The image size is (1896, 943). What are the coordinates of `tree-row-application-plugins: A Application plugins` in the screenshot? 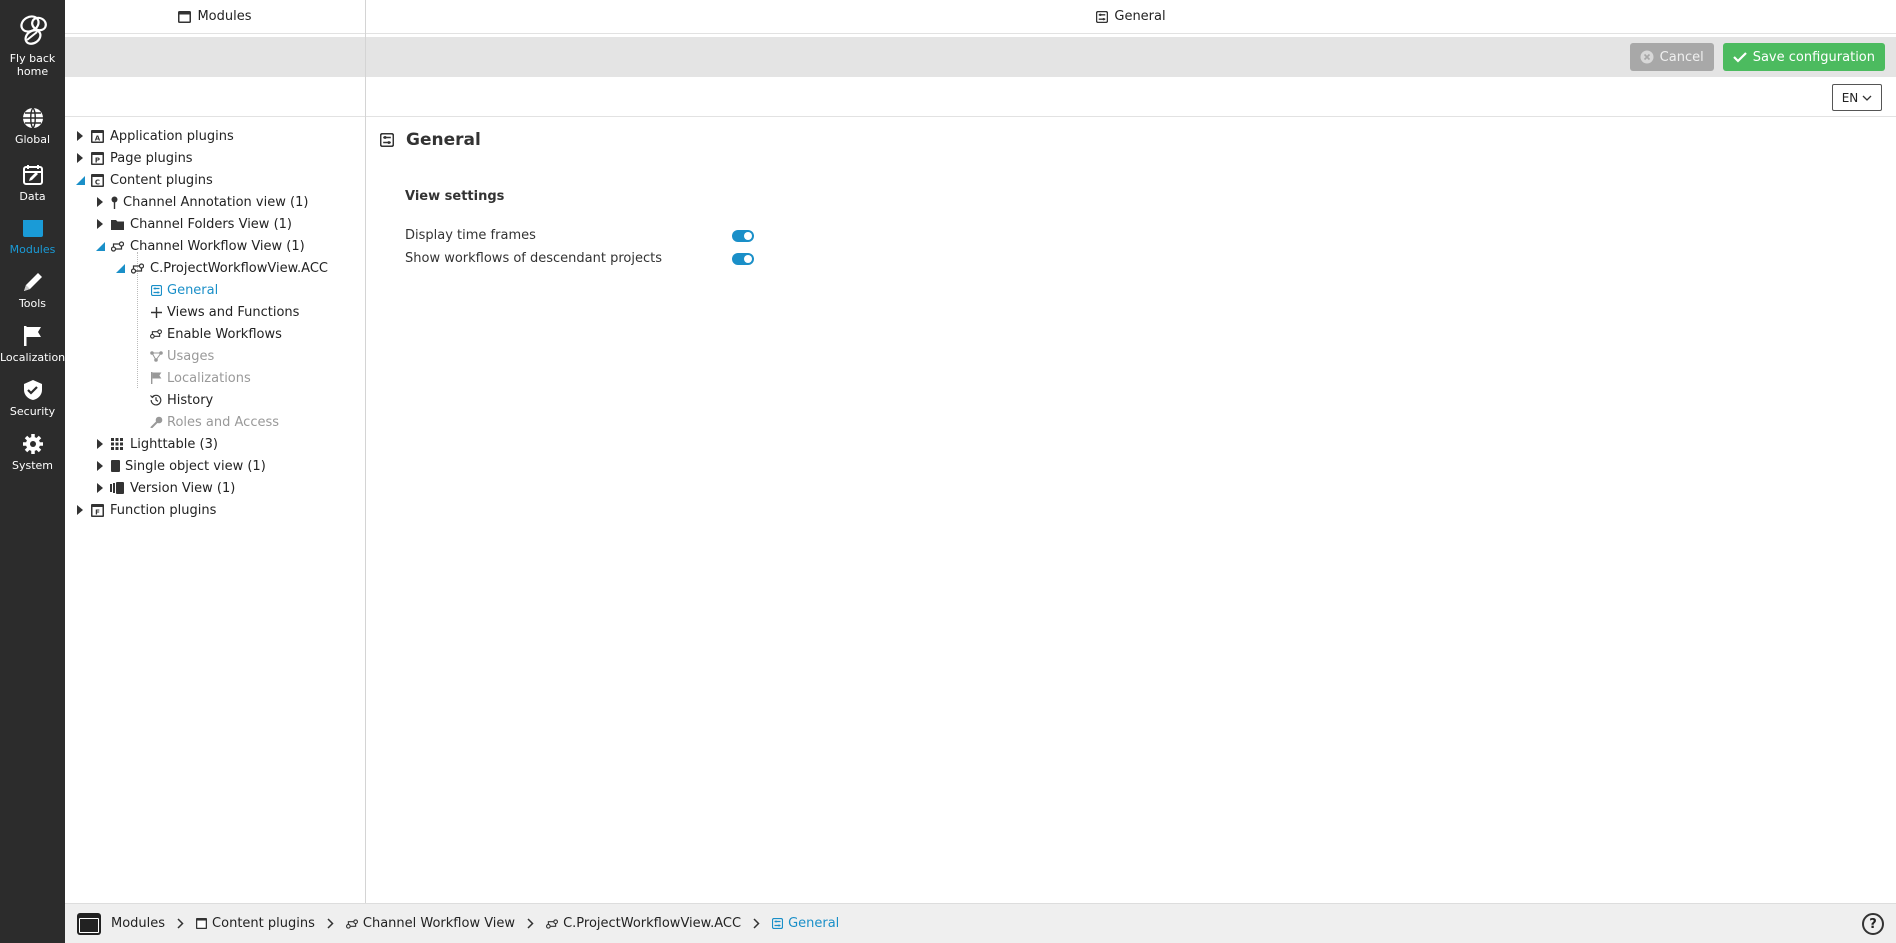 It's located at (154, 136).